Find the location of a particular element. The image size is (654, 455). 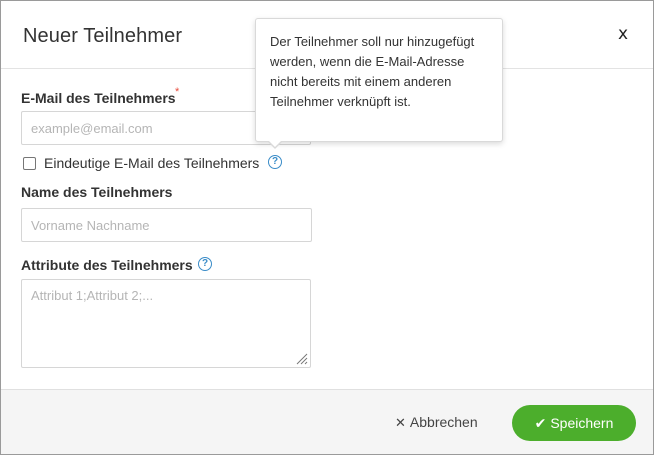

times-icon: ✕ is located at coordinates (400, 423).